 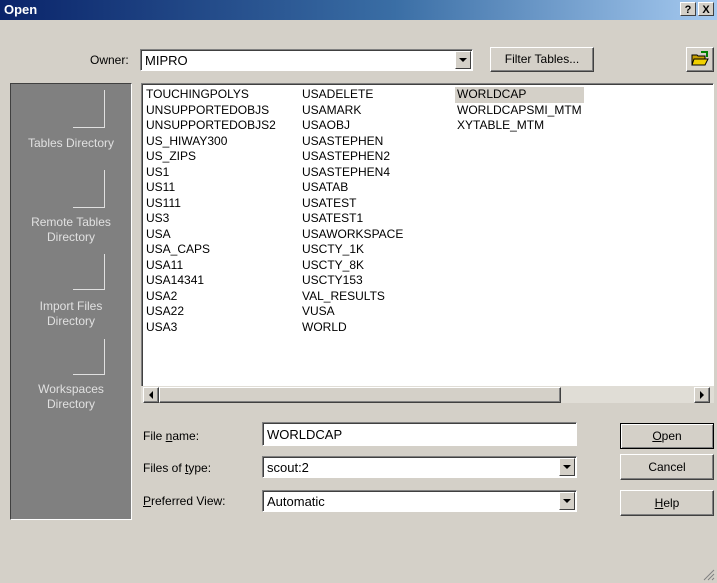 What do you see at coordinates (296, 501) in the screenshot?
I see `preferred-view-value: Automatic` at bounding box center [296, 501].